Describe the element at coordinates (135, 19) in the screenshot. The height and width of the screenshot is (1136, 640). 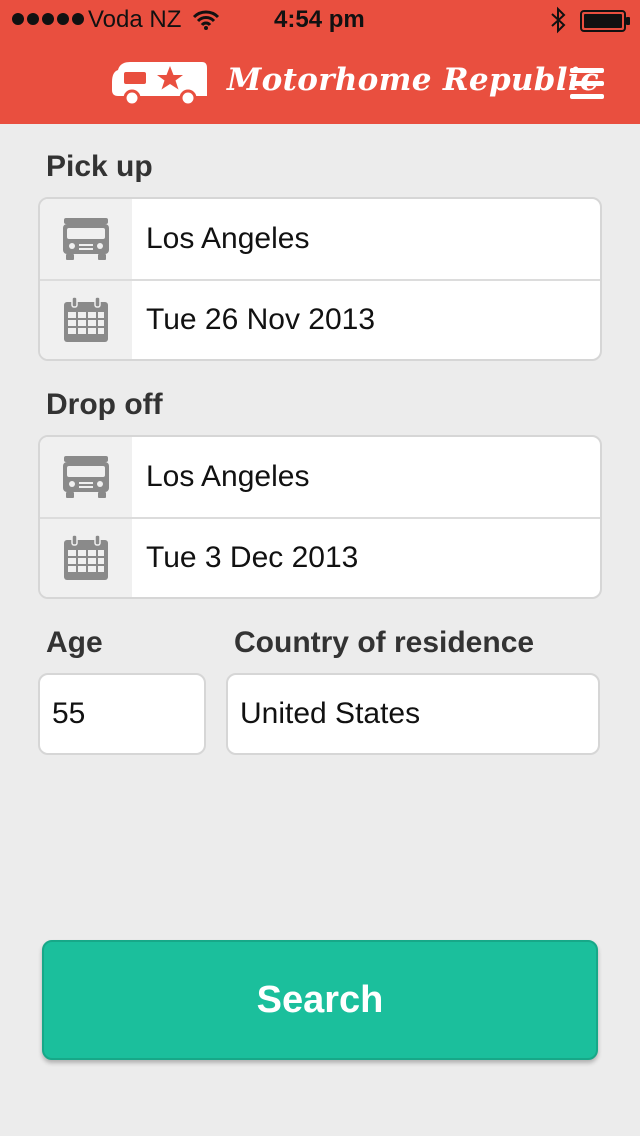
I see `carrier-name: Voda NZ` at that location.